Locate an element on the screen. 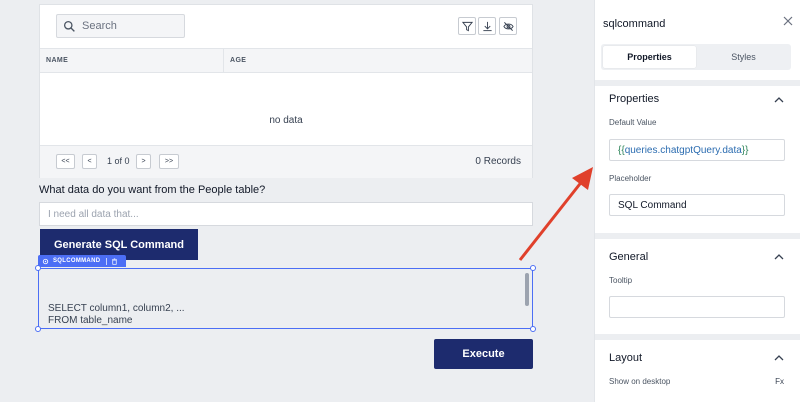  placeholder-input: SQL Command is located at coordinates (697, 205).